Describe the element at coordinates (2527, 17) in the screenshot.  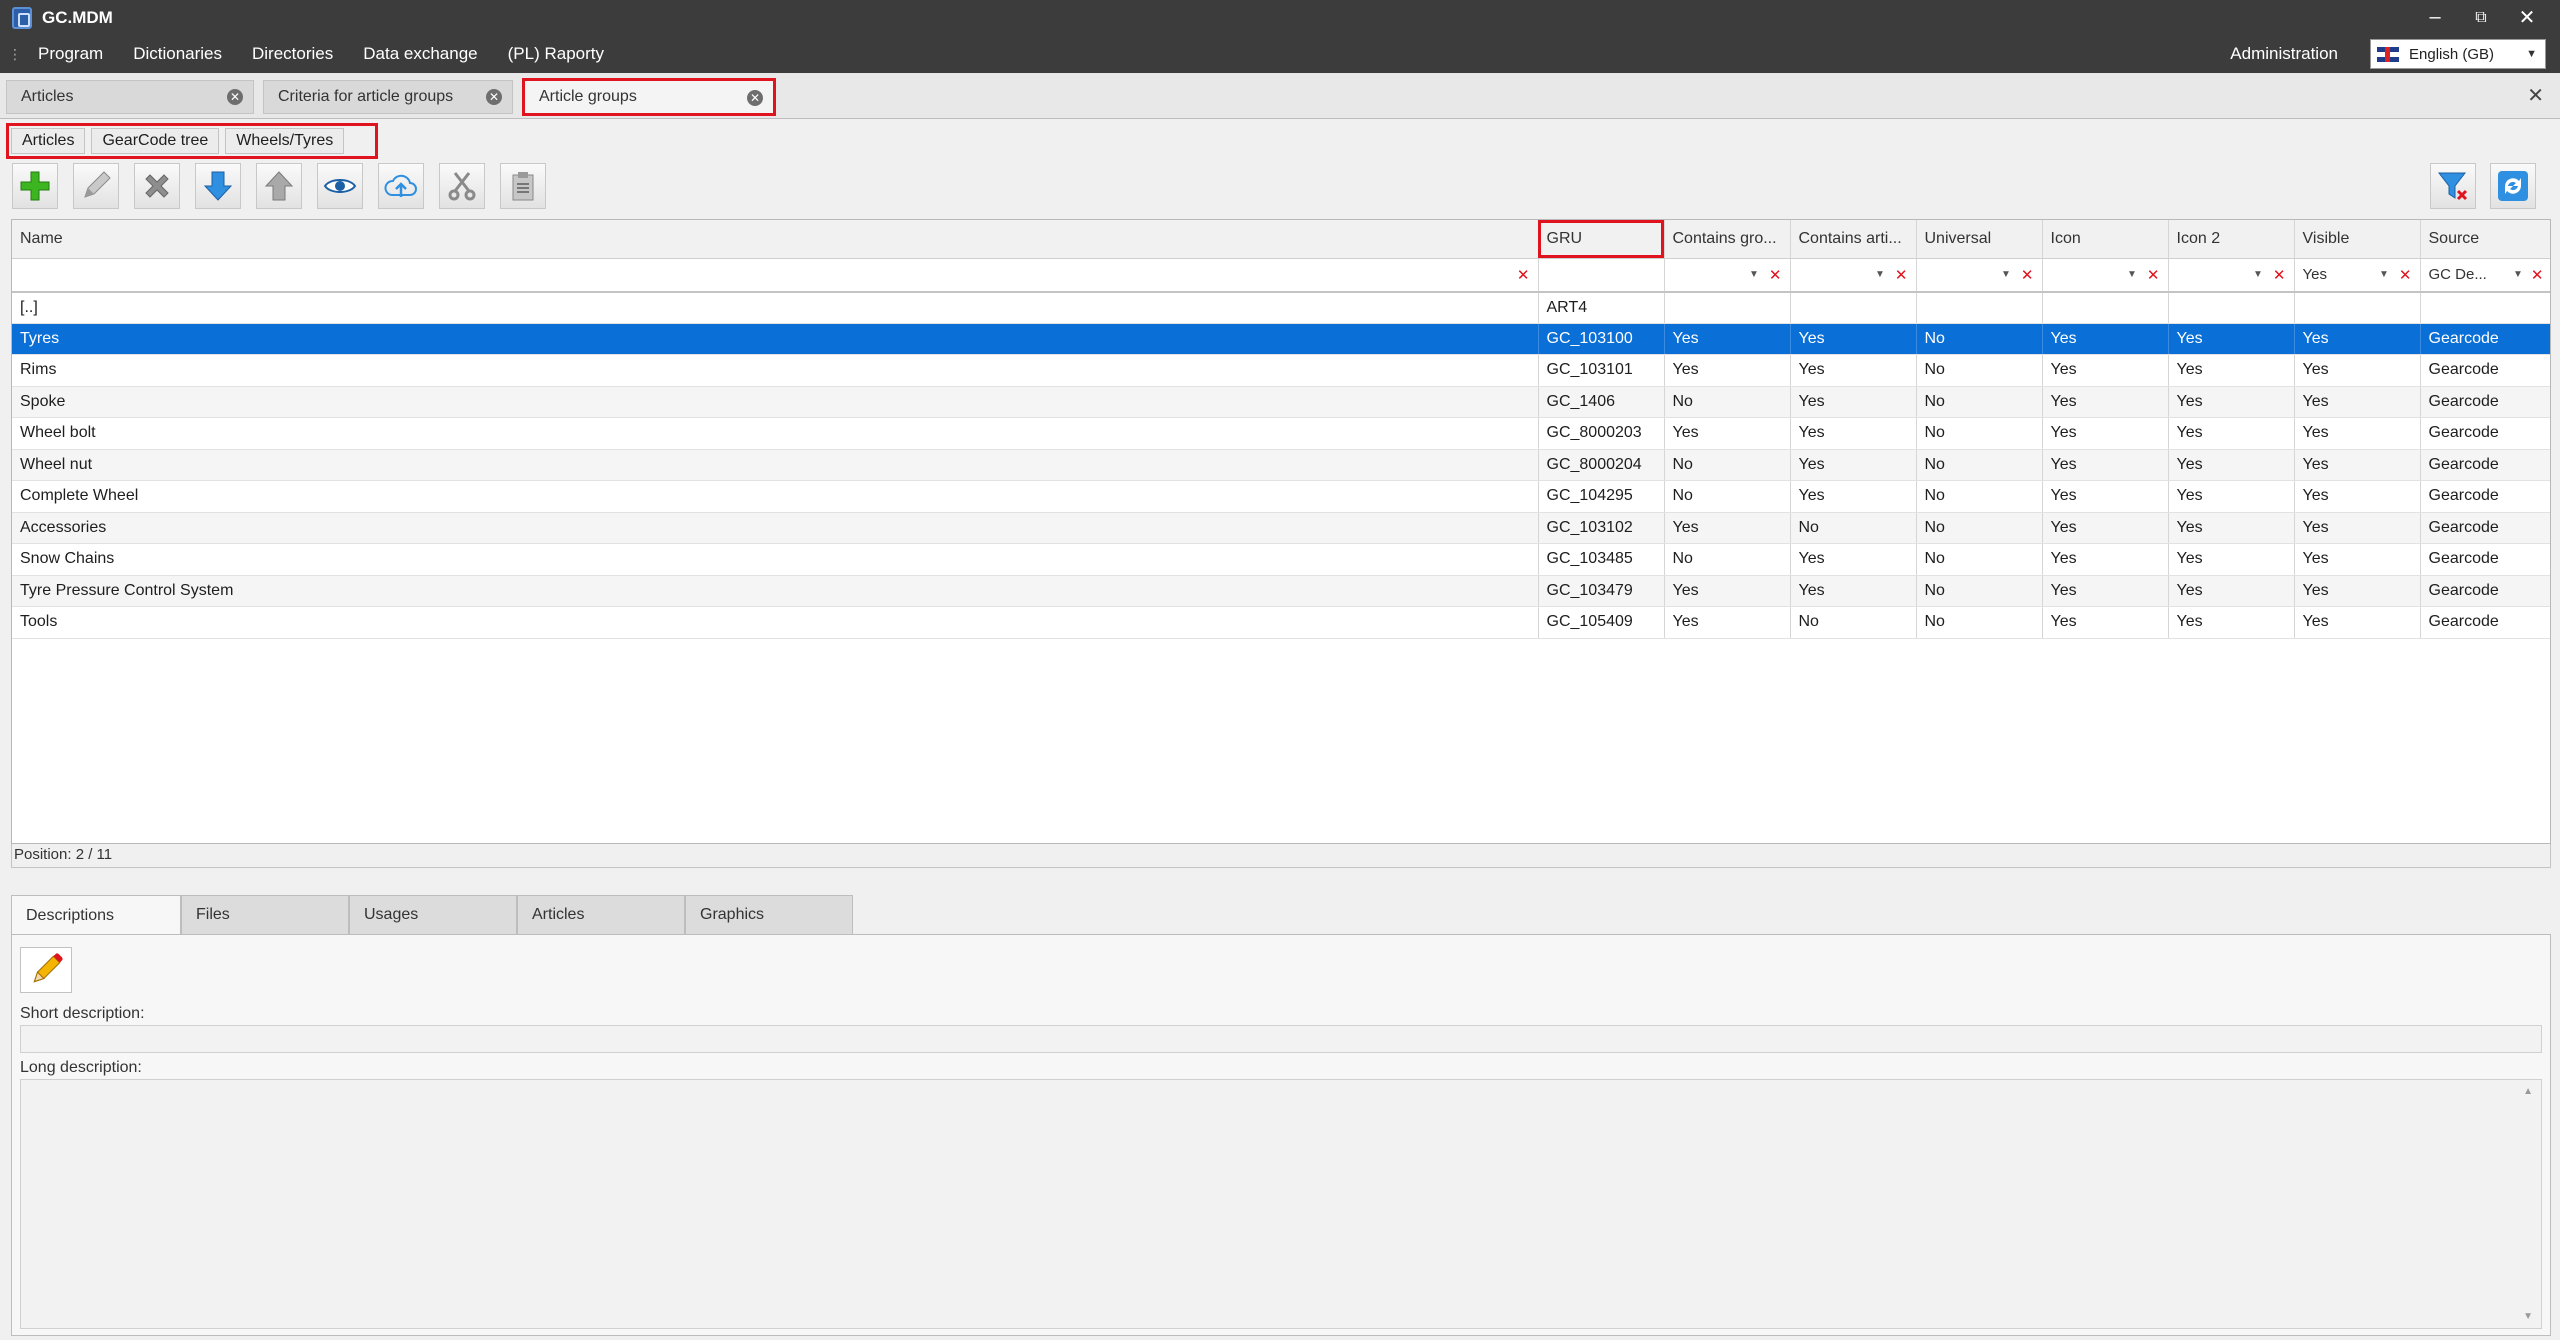
I see `close-button: ✕` at that location.